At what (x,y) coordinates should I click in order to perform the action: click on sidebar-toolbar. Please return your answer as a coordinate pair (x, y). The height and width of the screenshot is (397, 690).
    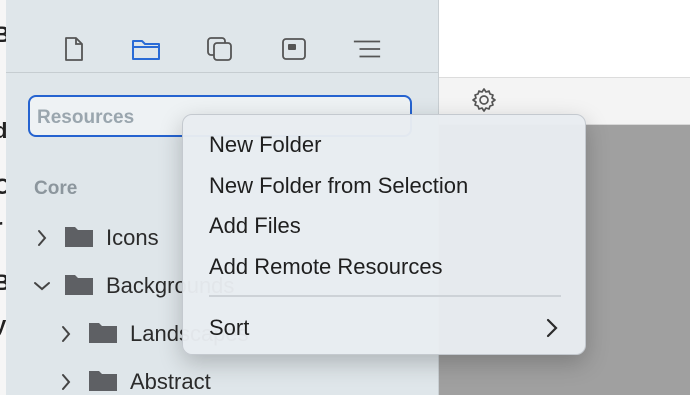
    Looking at the image, I should click on (222, 36).